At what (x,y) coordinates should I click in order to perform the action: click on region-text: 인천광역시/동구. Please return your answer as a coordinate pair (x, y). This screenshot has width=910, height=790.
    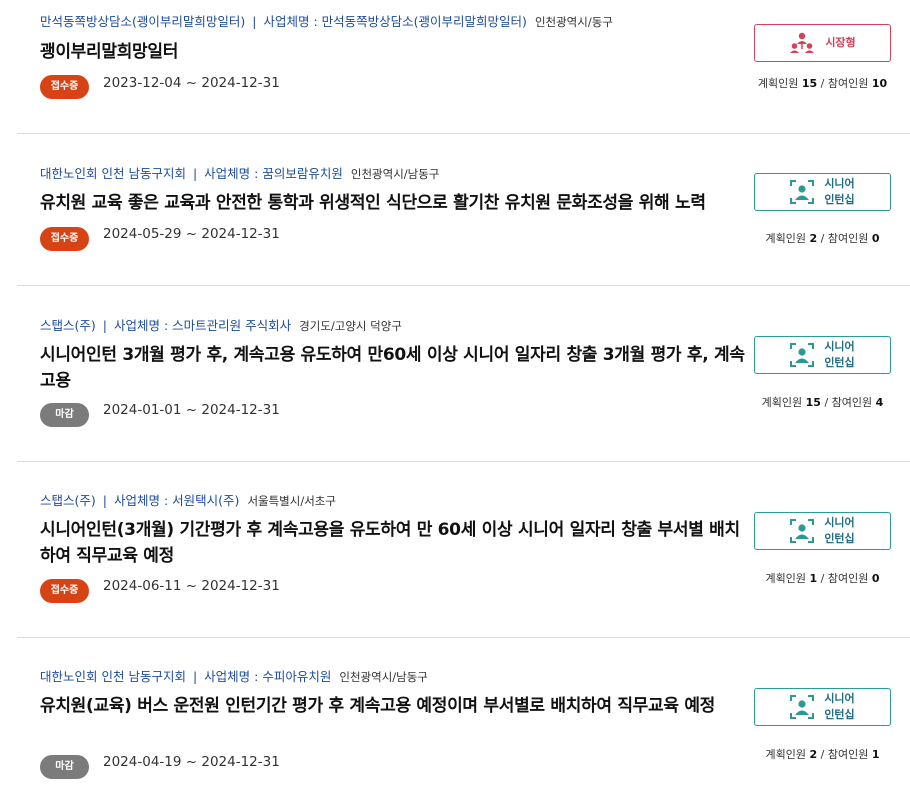
    Looking at the image, I should click on (573, 22).